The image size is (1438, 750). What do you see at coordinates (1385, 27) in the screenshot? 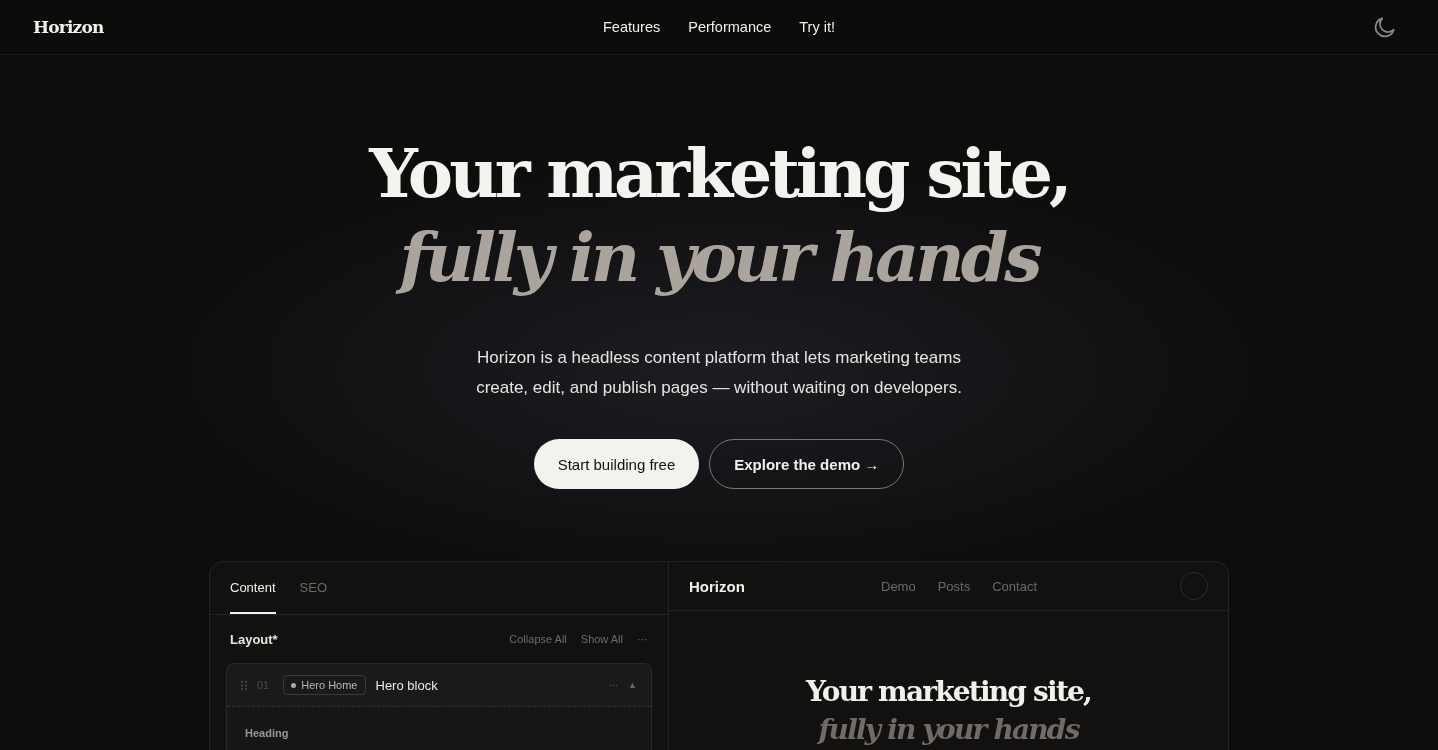
I see `moon-icon` at bounding box center [1385, 27].